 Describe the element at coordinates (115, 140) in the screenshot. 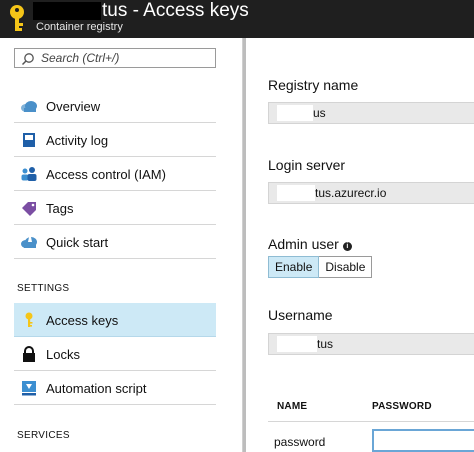

I see `sidebar-item-activity-log: Activity log` at that location.